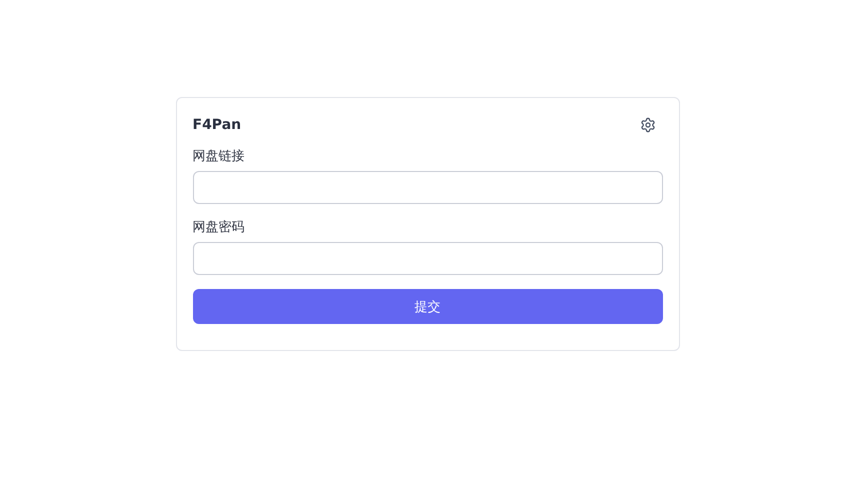 The width and height of the screenshot is (855, 486). Describe the element at coordinates (218, 156) in the screenshot. I see `field-label: 网盘链接` at that location.